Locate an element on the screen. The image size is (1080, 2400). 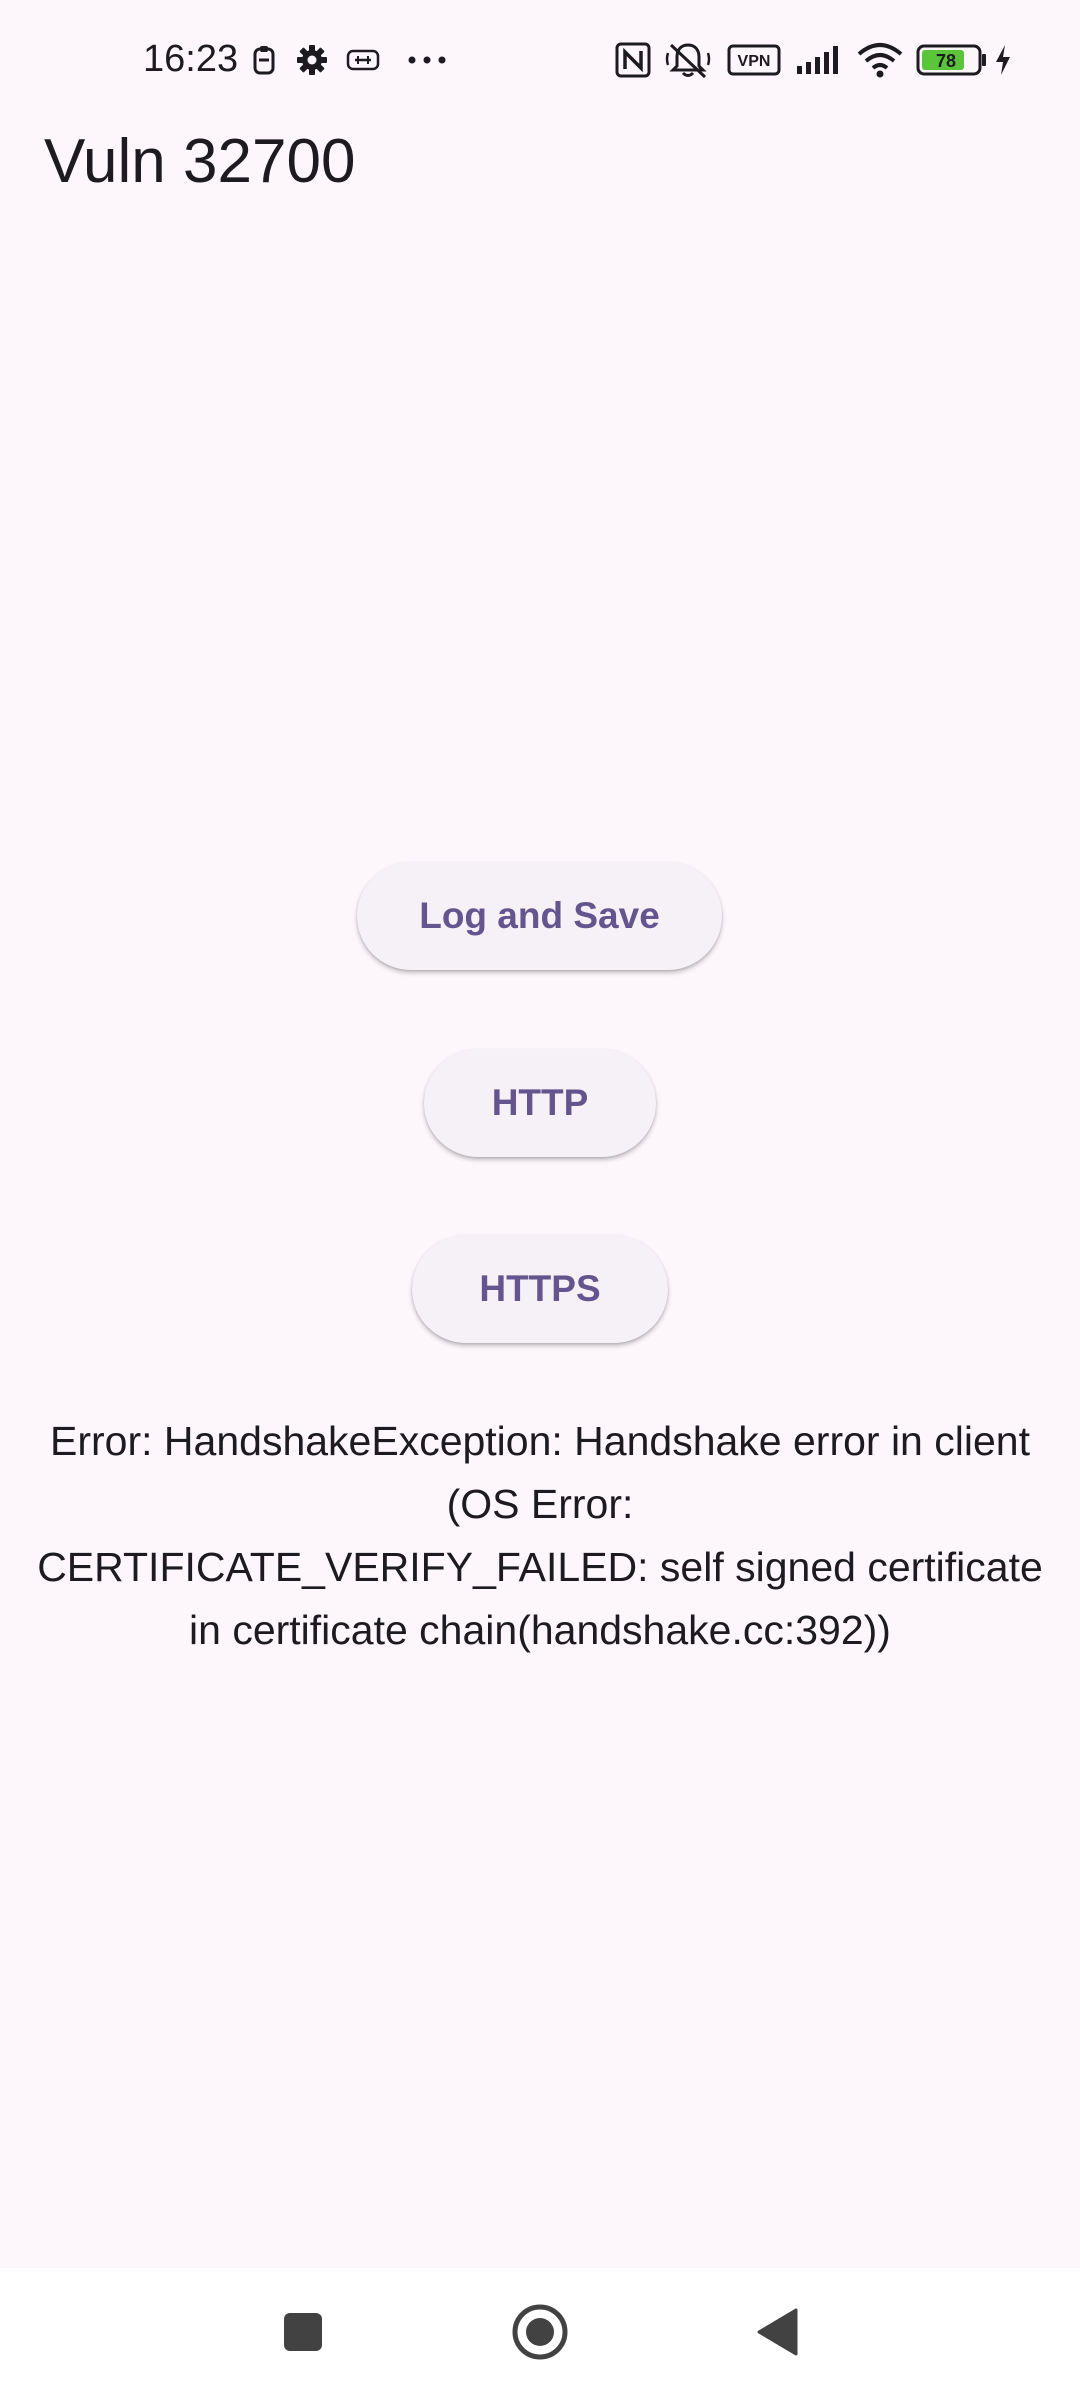
https-button: HTTPS is located at coordinates (540, 1289).